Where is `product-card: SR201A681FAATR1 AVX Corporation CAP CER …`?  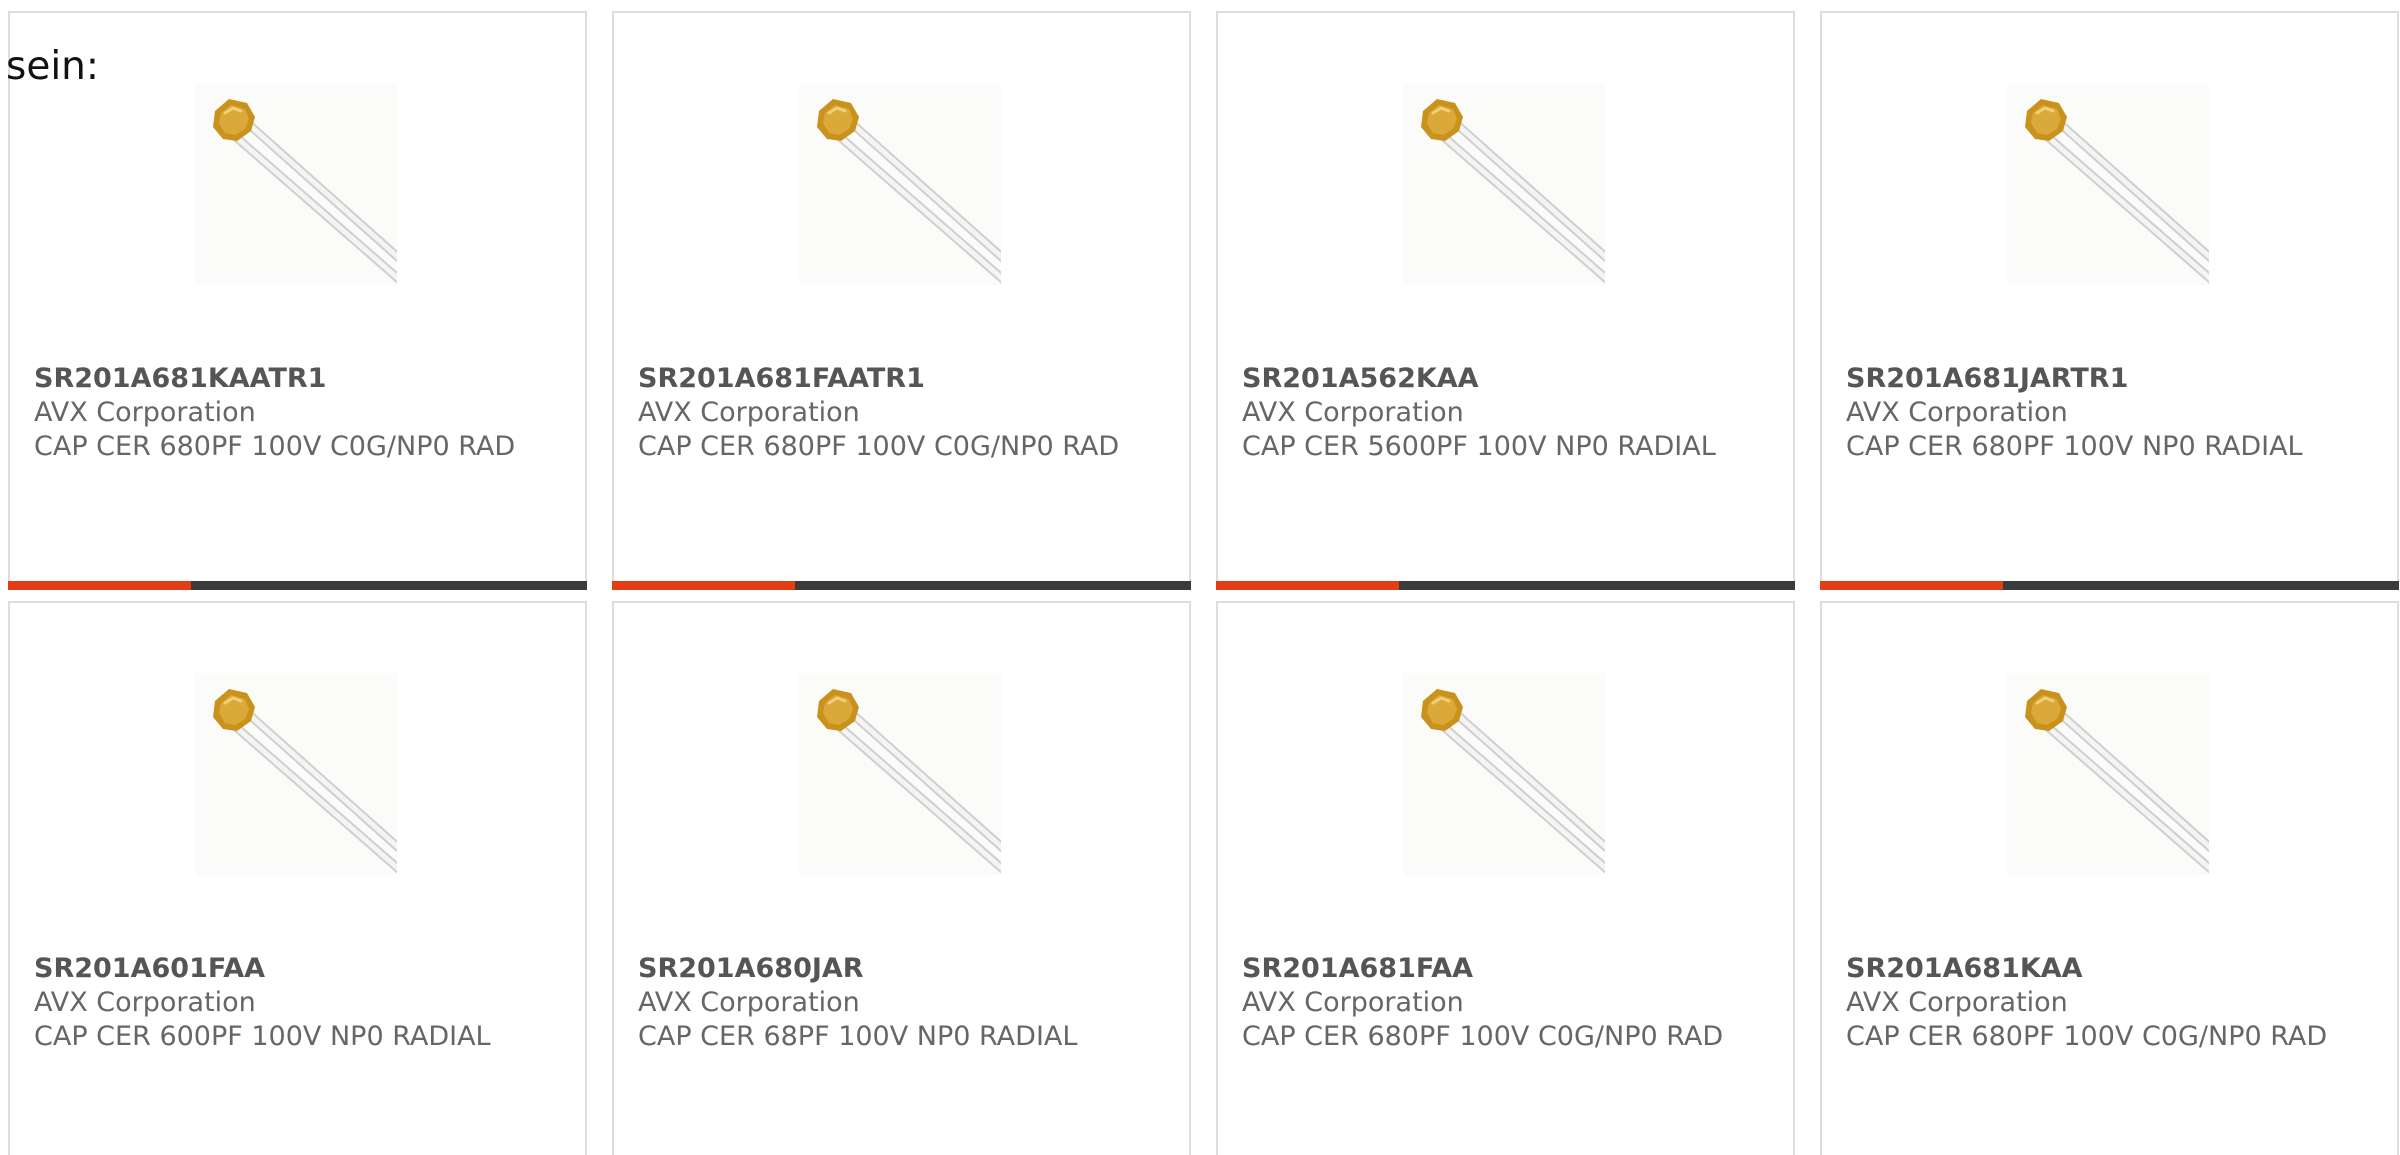 product-card: SR201A681FAATR1 AVX Corporation CAP CER … is located at coordinates (901, 300).